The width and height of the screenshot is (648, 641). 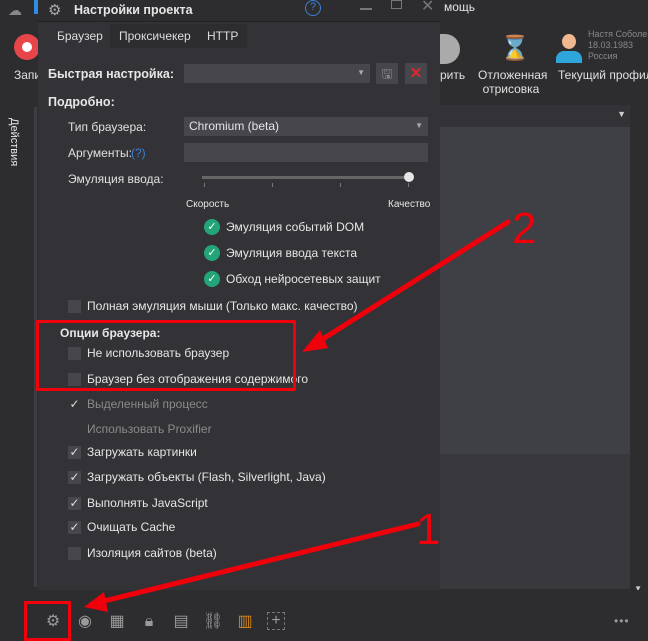 I want to click on annotation-number-2: 2, so click(x=524, y=228).